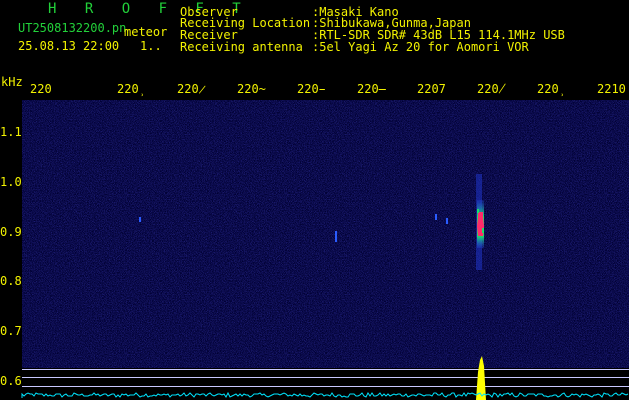 The width and height of the screenshot is (629, 400). What do you see at coordinates (11, 281) in the screenshot?
I see `y-tick-label: 0.8` at bounding box center [11, 281].